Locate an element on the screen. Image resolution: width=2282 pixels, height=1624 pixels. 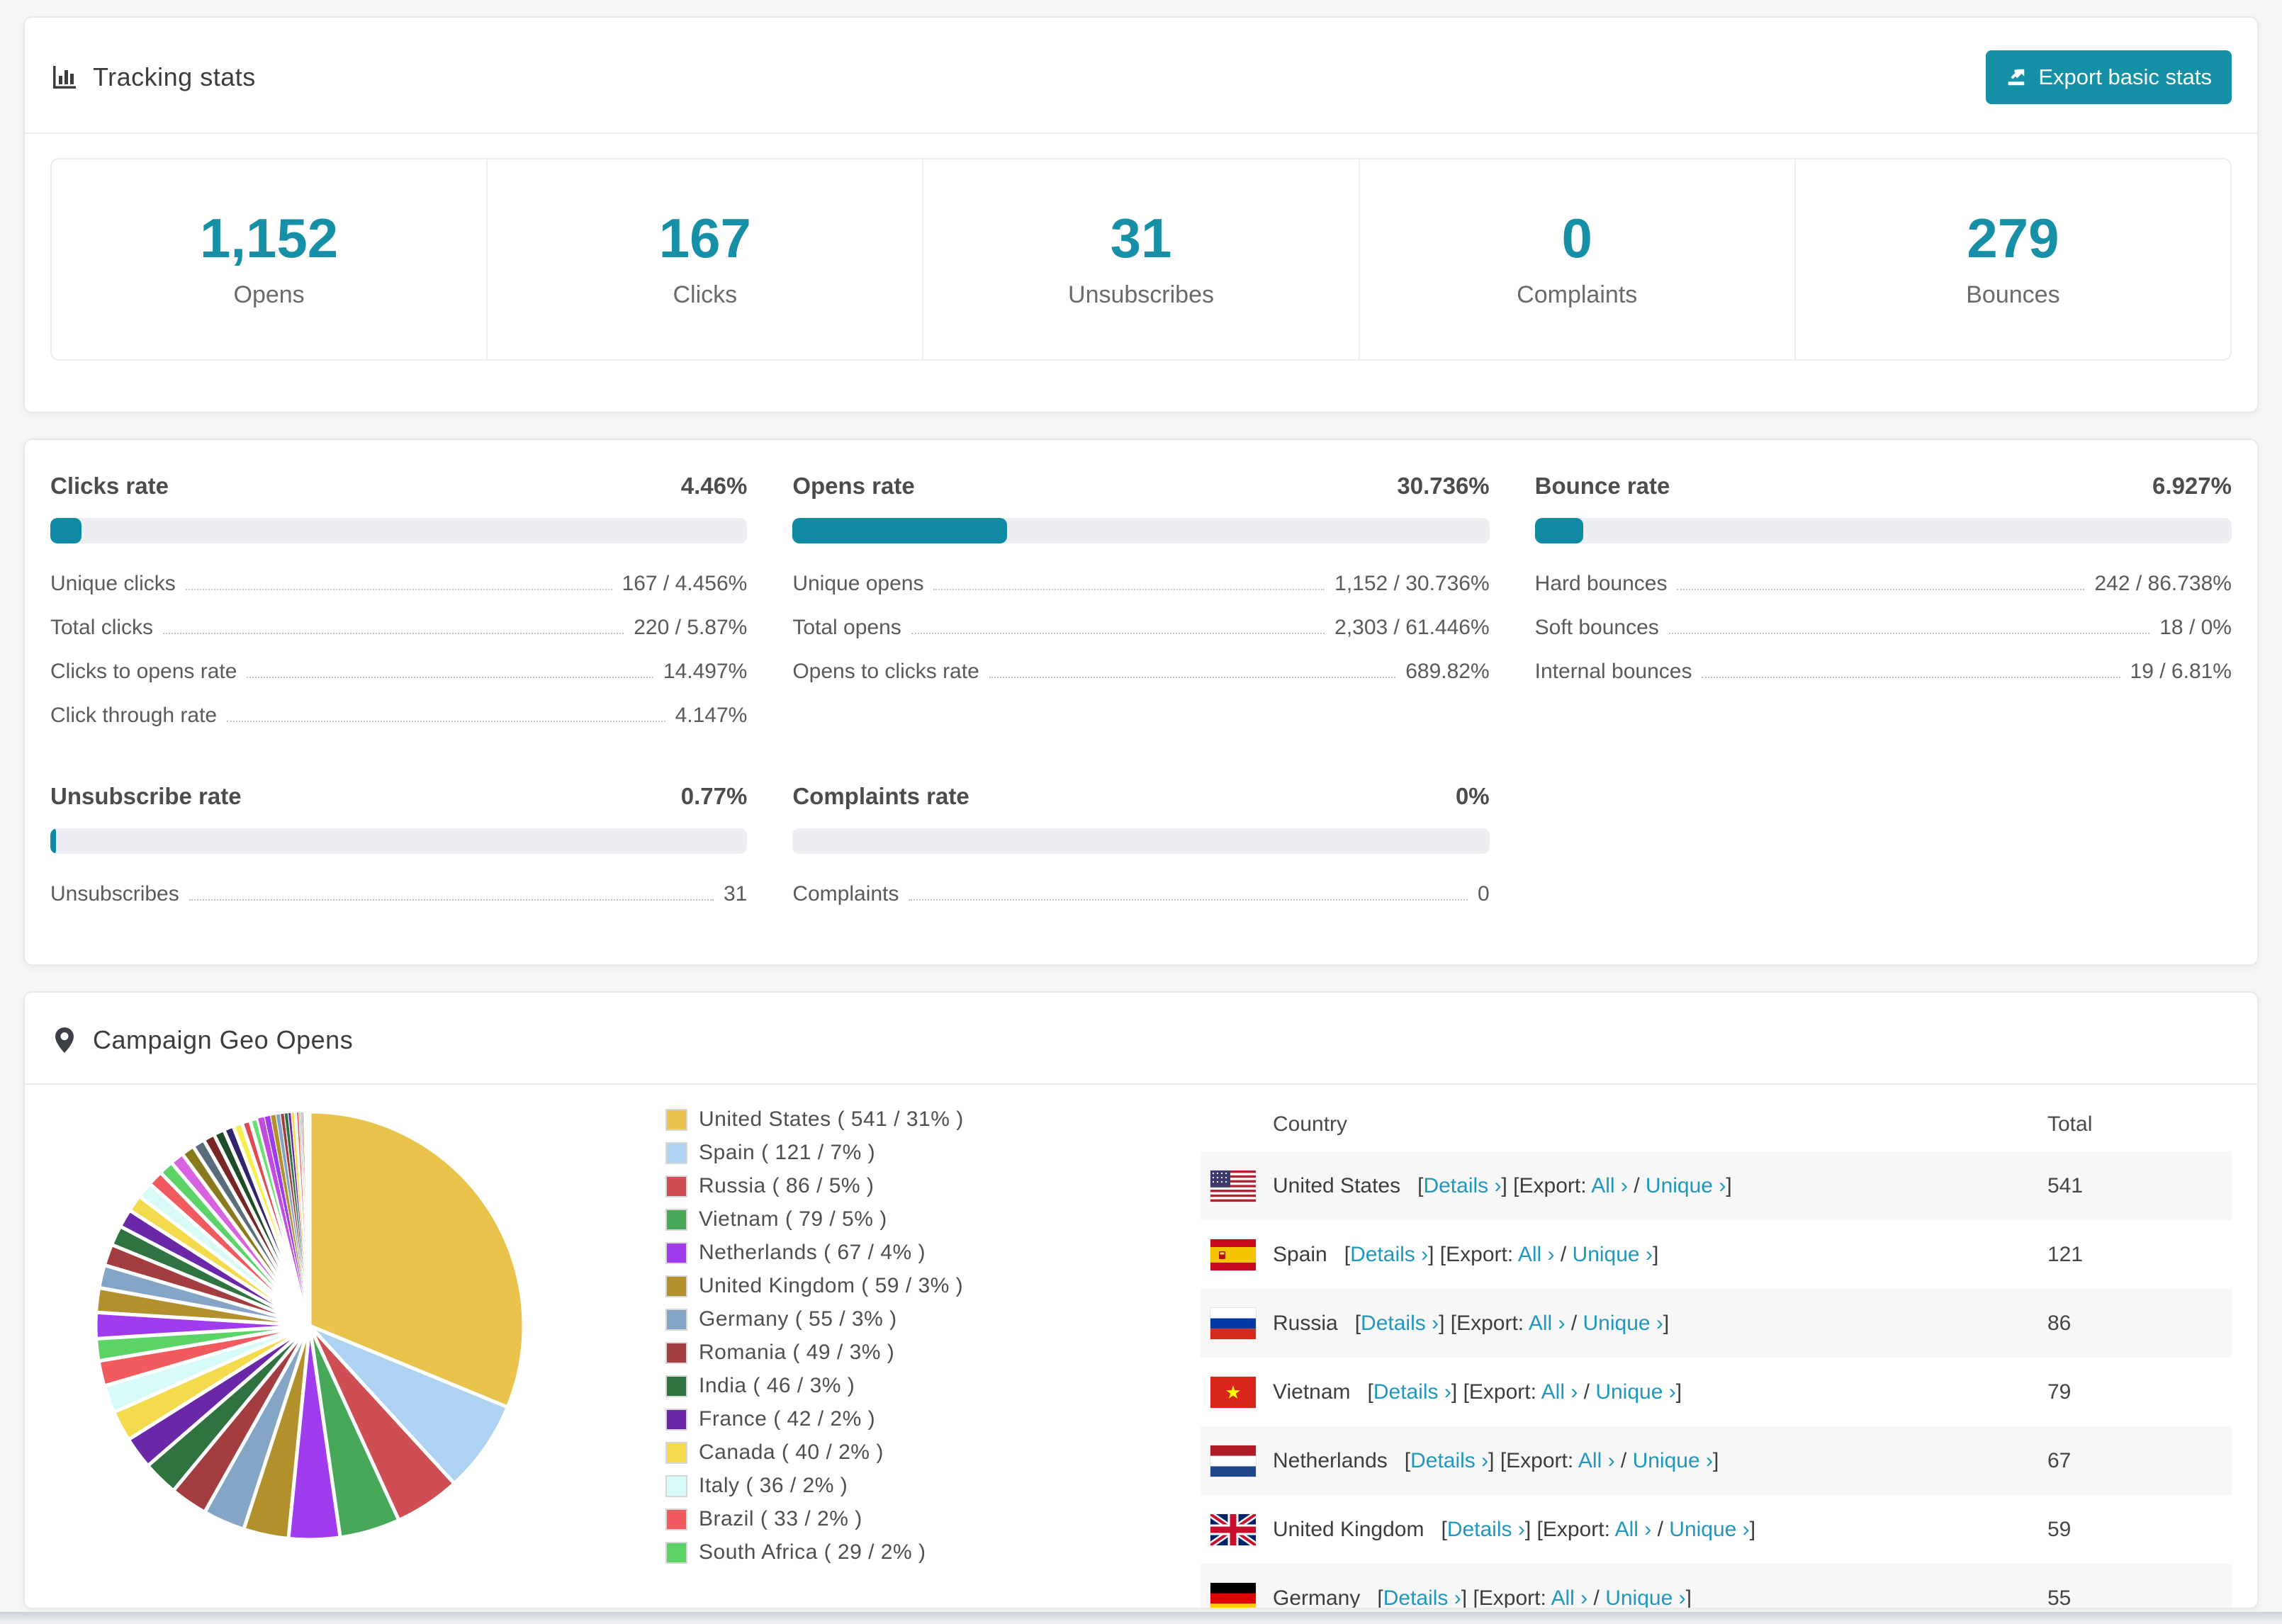
rate-detail-value: 1,152 / 30.736% is located at coordinates (1412, 583).